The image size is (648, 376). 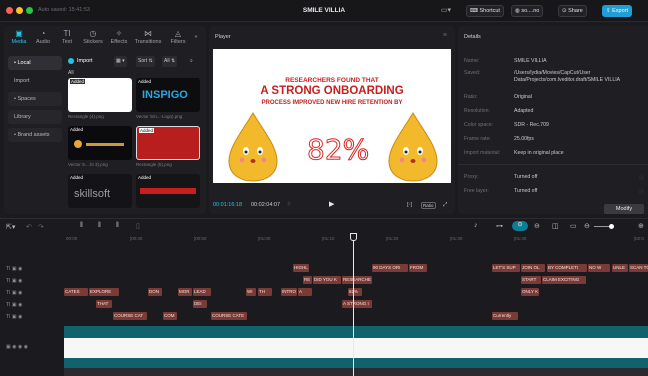 What do you see at coordinates (196, 37) in the screenshot?
I see `more-tabs-icon: »` at bounding box center [196, 37].